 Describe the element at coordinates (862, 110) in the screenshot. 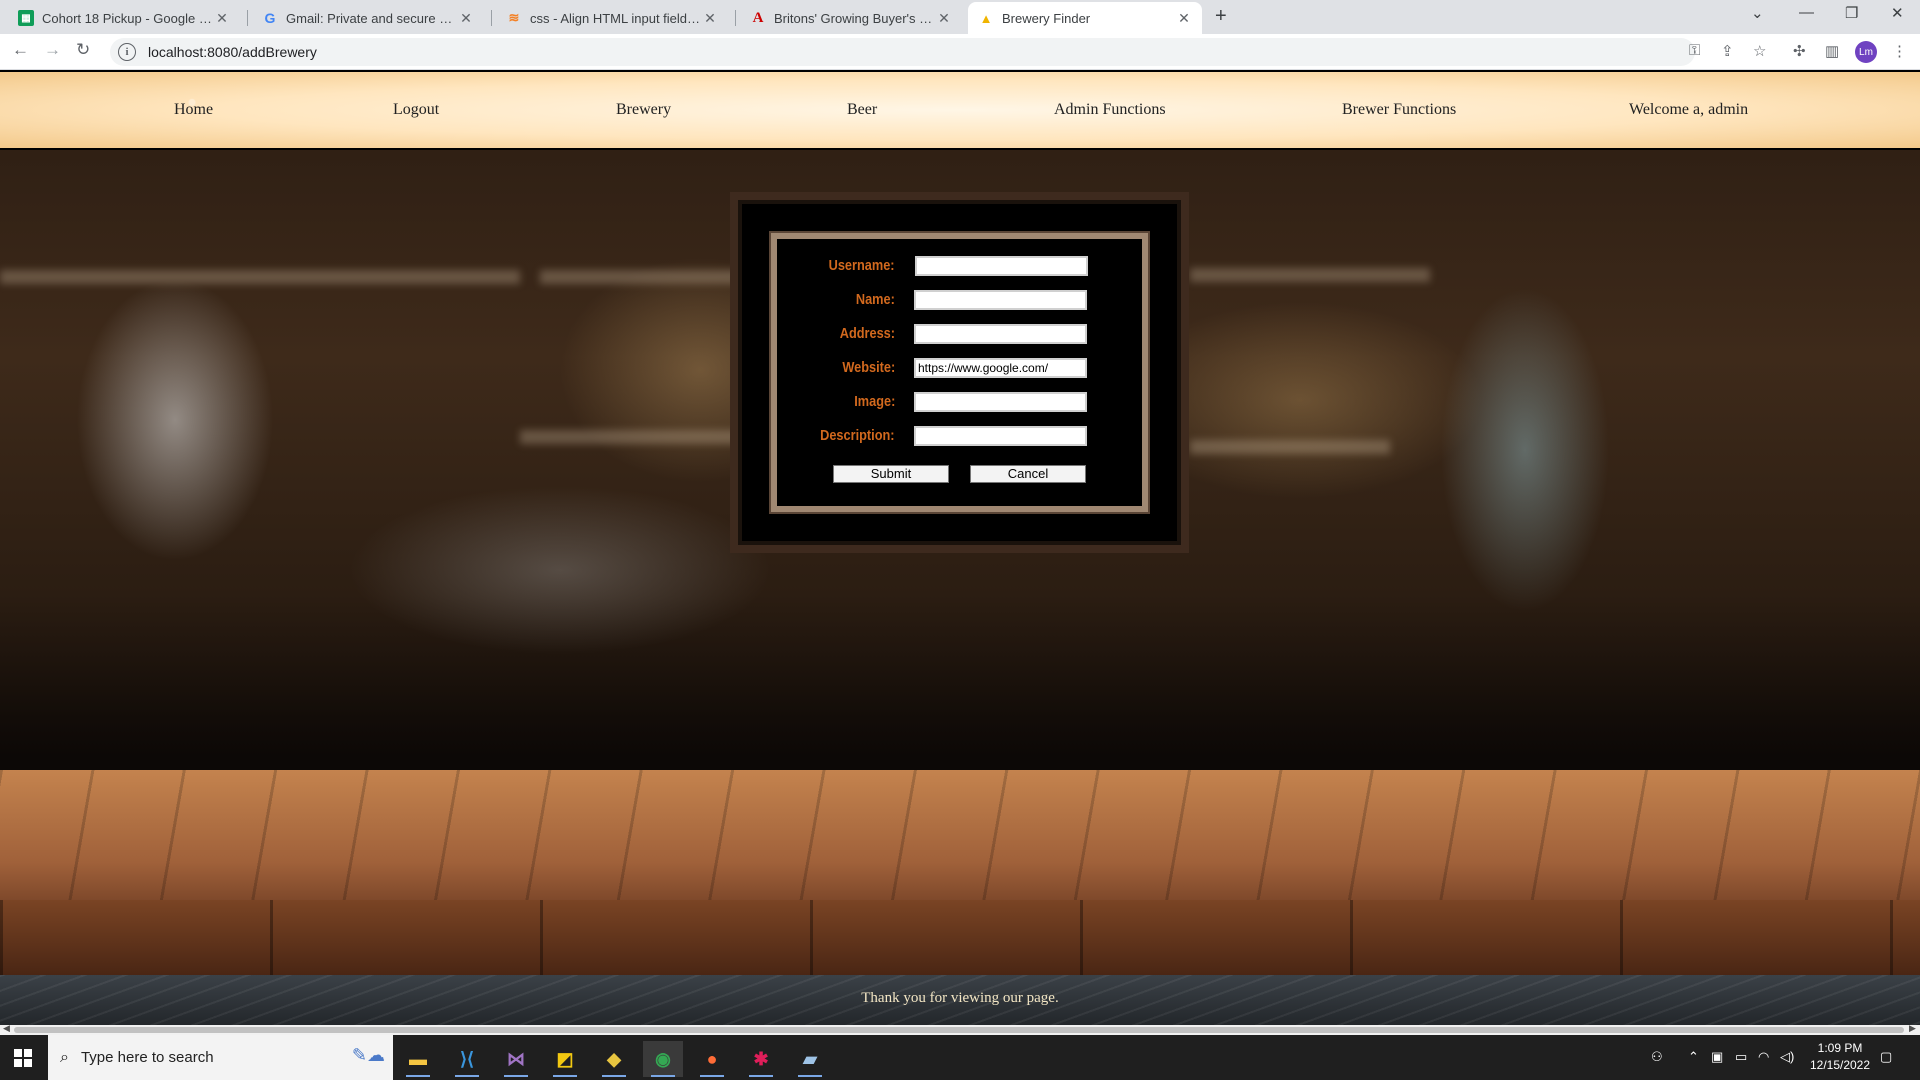

I see `nav-beer-link: Beer` at that location.